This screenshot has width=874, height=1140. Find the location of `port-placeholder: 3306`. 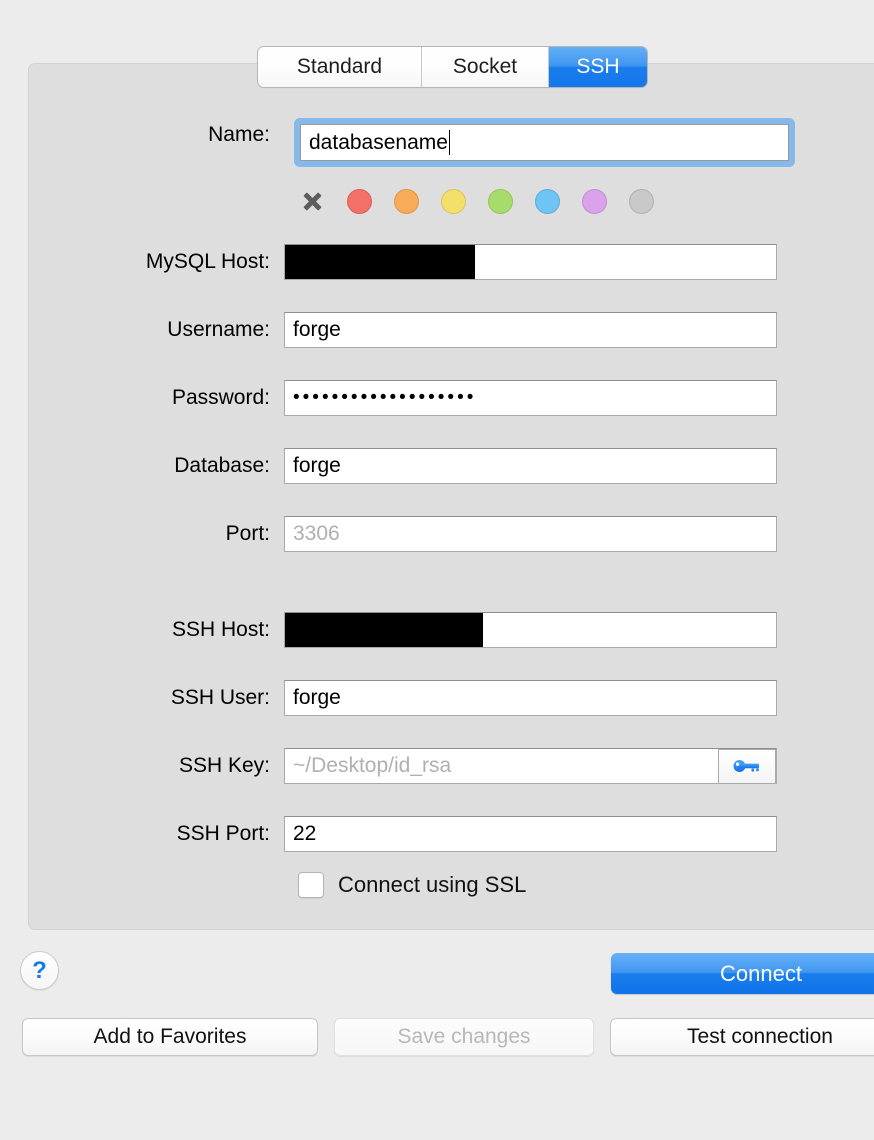

port-placeholder: 3306 is located at coordinates (316, 533).